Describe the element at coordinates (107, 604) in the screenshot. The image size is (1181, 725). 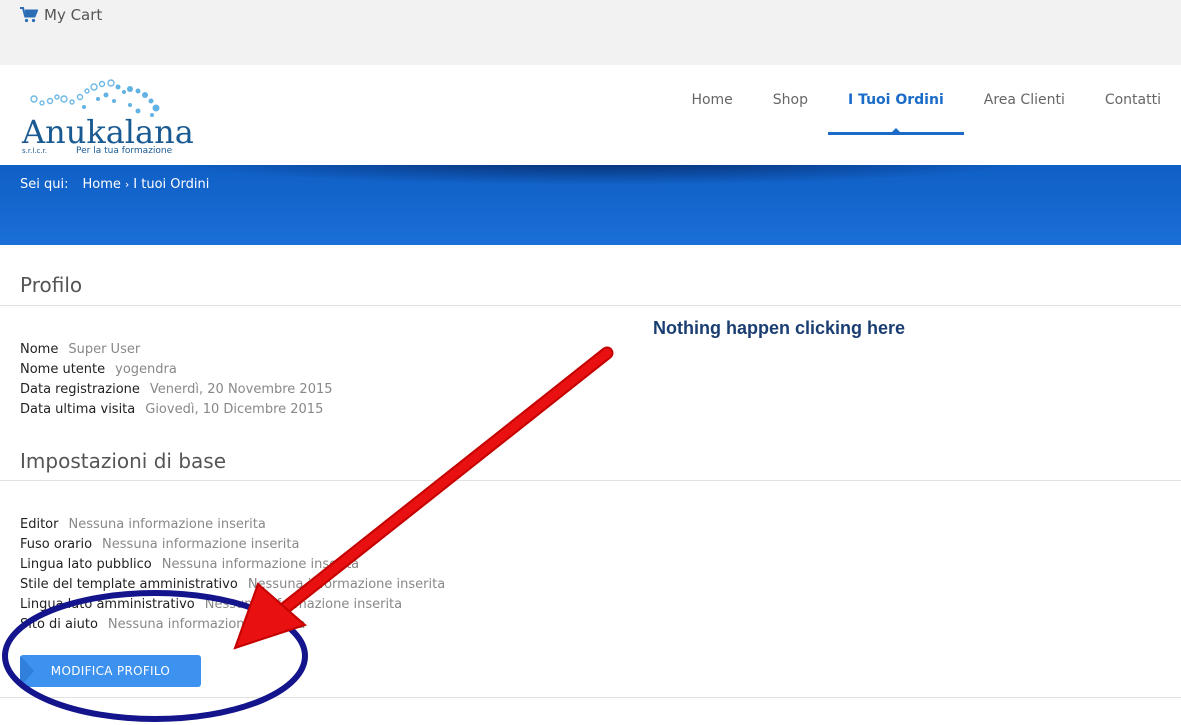
I see `field-label: Lingua lato amministrativo` at that location.